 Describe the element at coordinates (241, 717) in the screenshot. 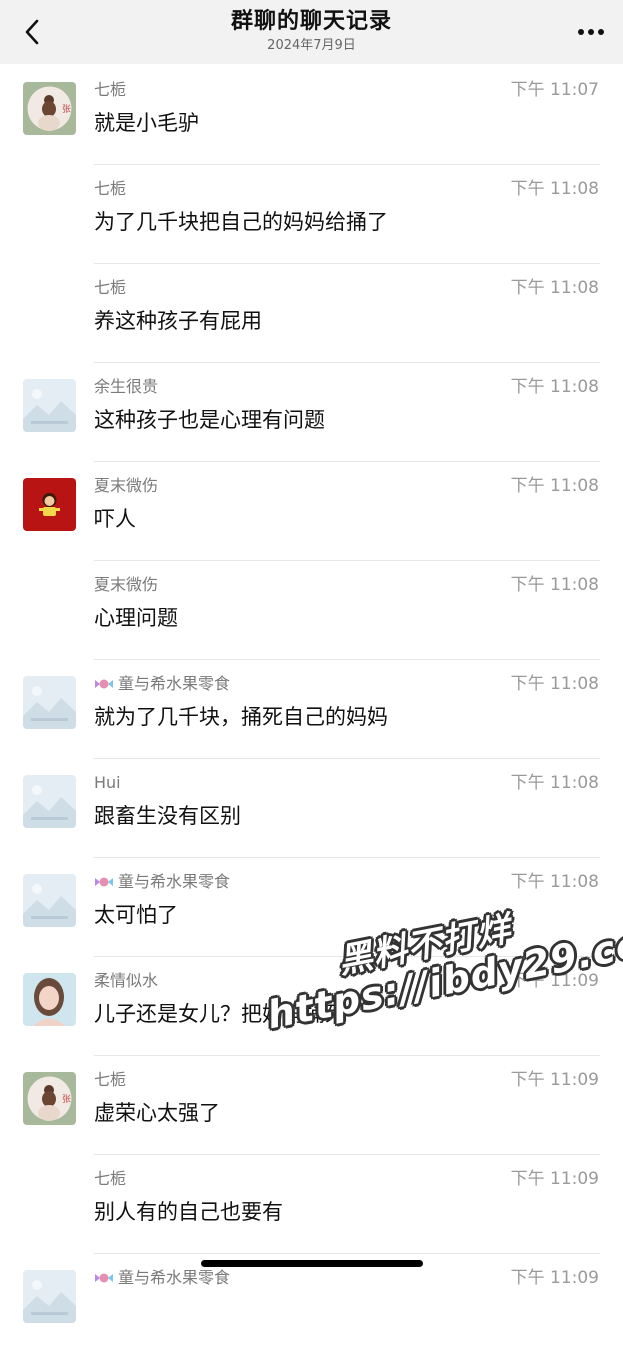

I see `message-text: 就为了几千块，捅死自己的妈妈` at that location.